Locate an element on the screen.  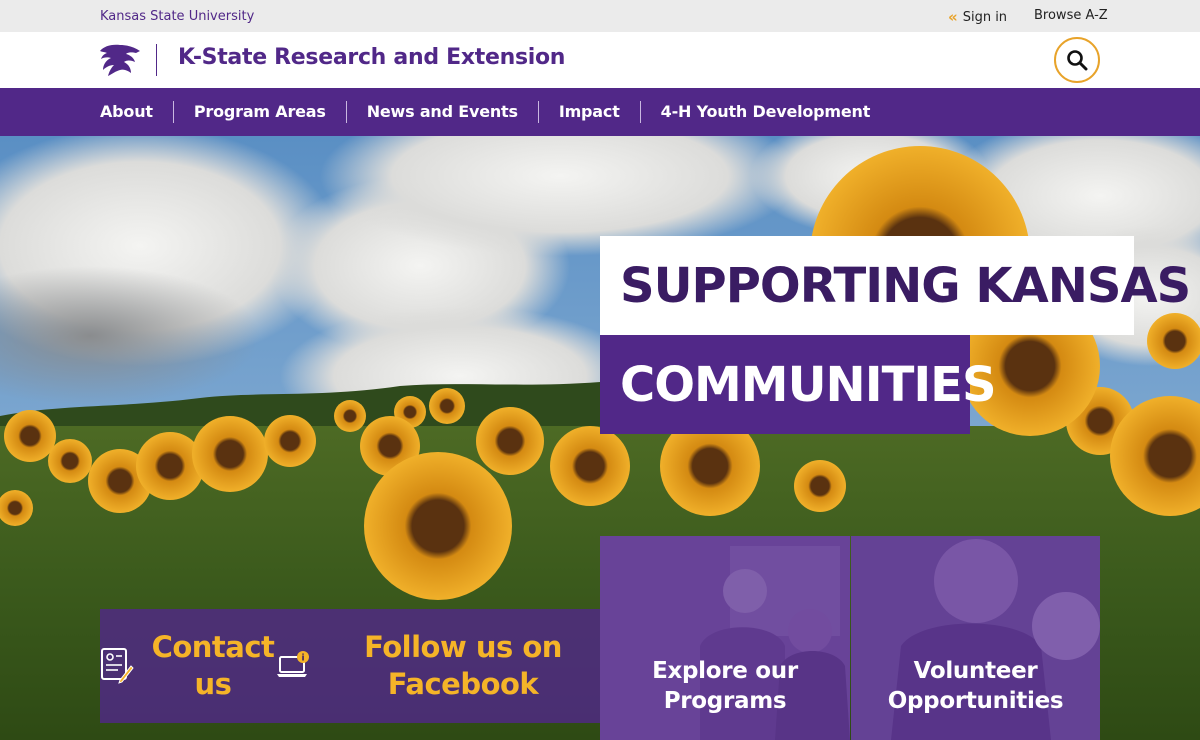
headline-line2: COMMUNITIES is located at coordinates (808, 385).